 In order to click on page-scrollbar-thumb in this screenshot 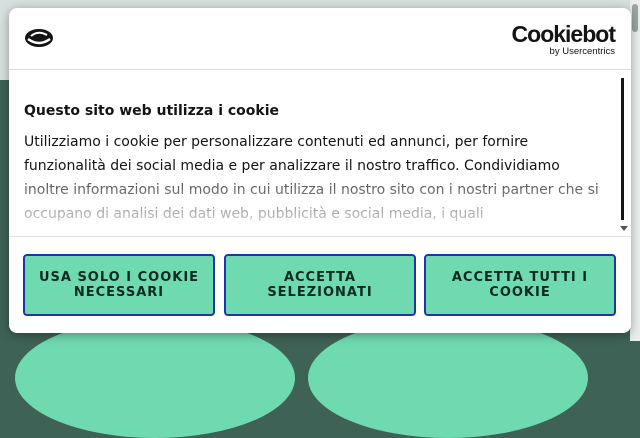, I will do `click(635, 18)`.